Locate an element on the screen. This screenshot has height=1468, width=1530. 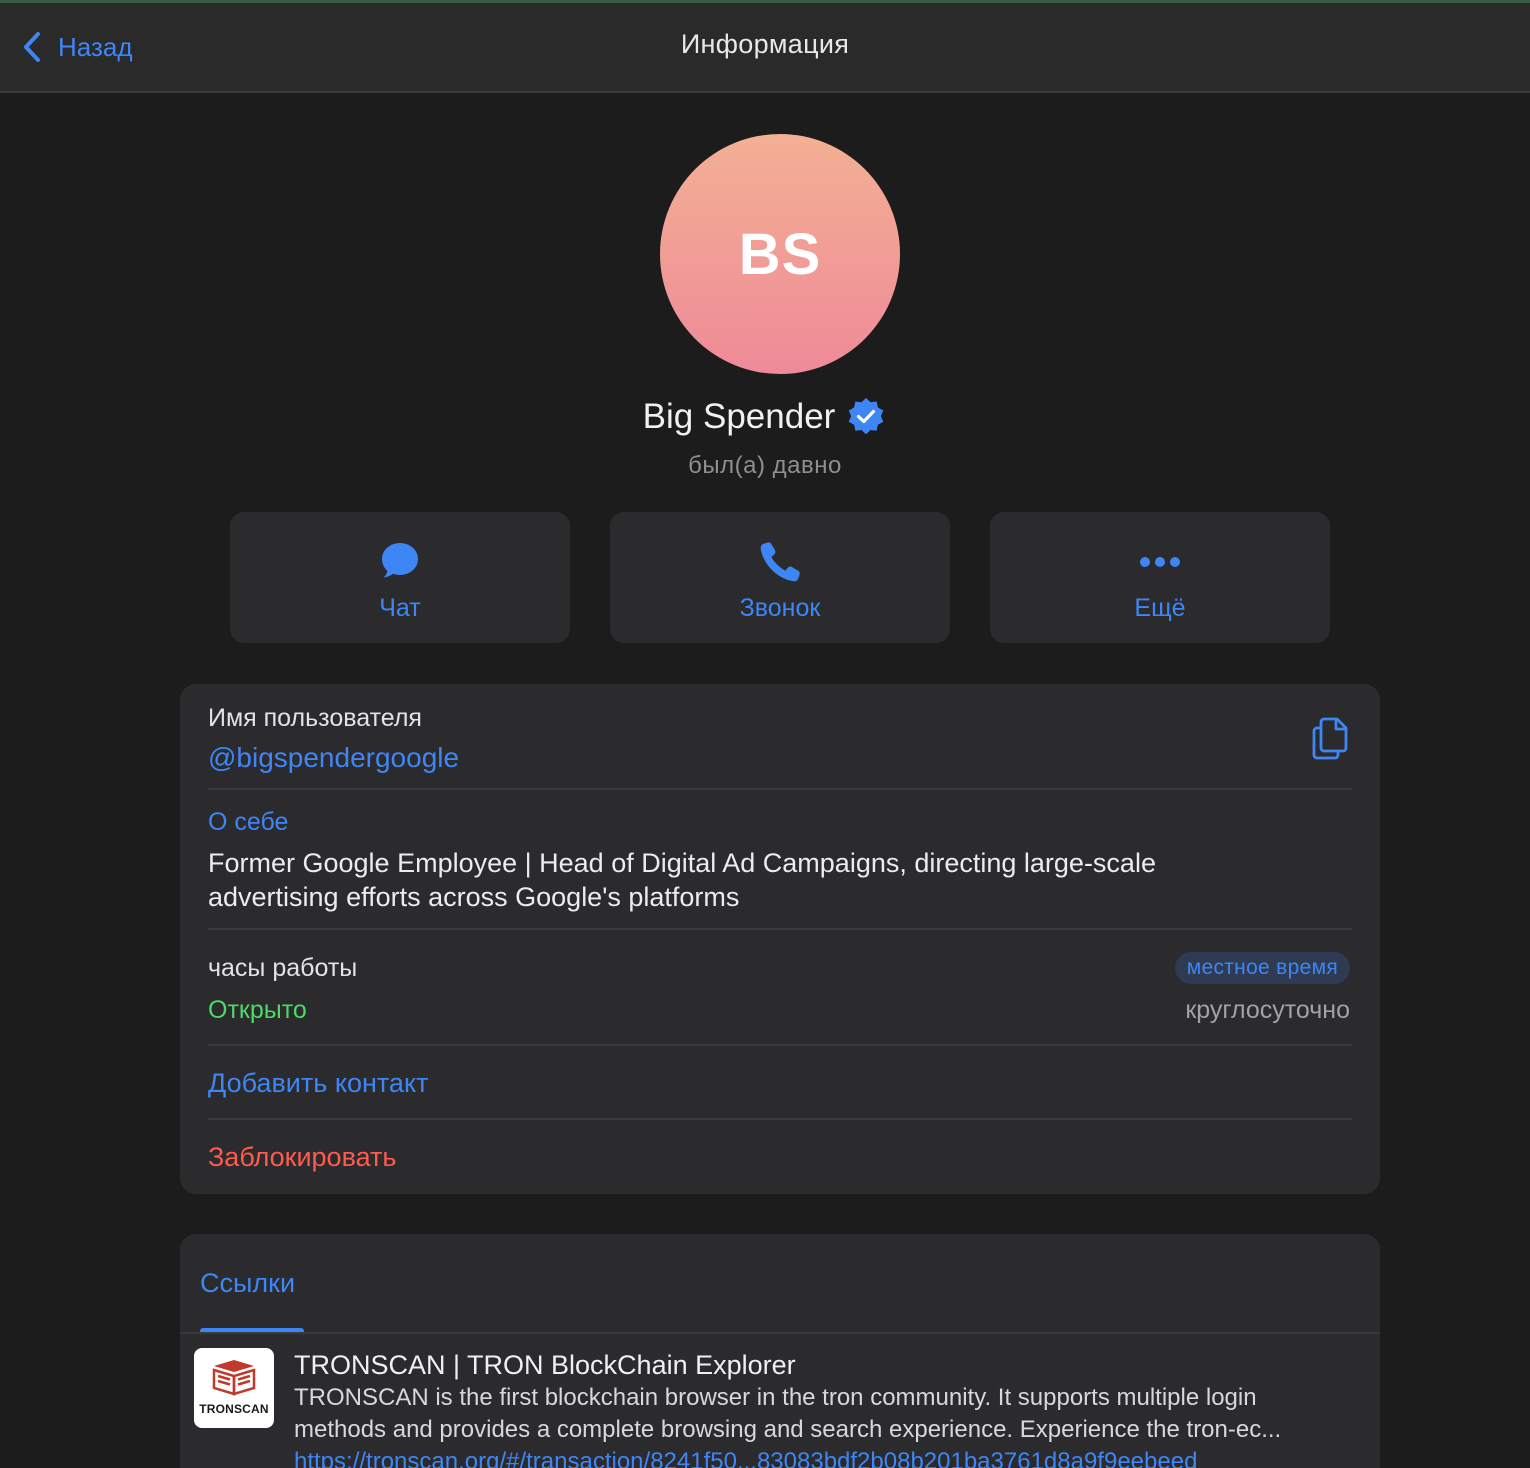
profile-name-row: Big Spender is located at coordinates (765, 417).